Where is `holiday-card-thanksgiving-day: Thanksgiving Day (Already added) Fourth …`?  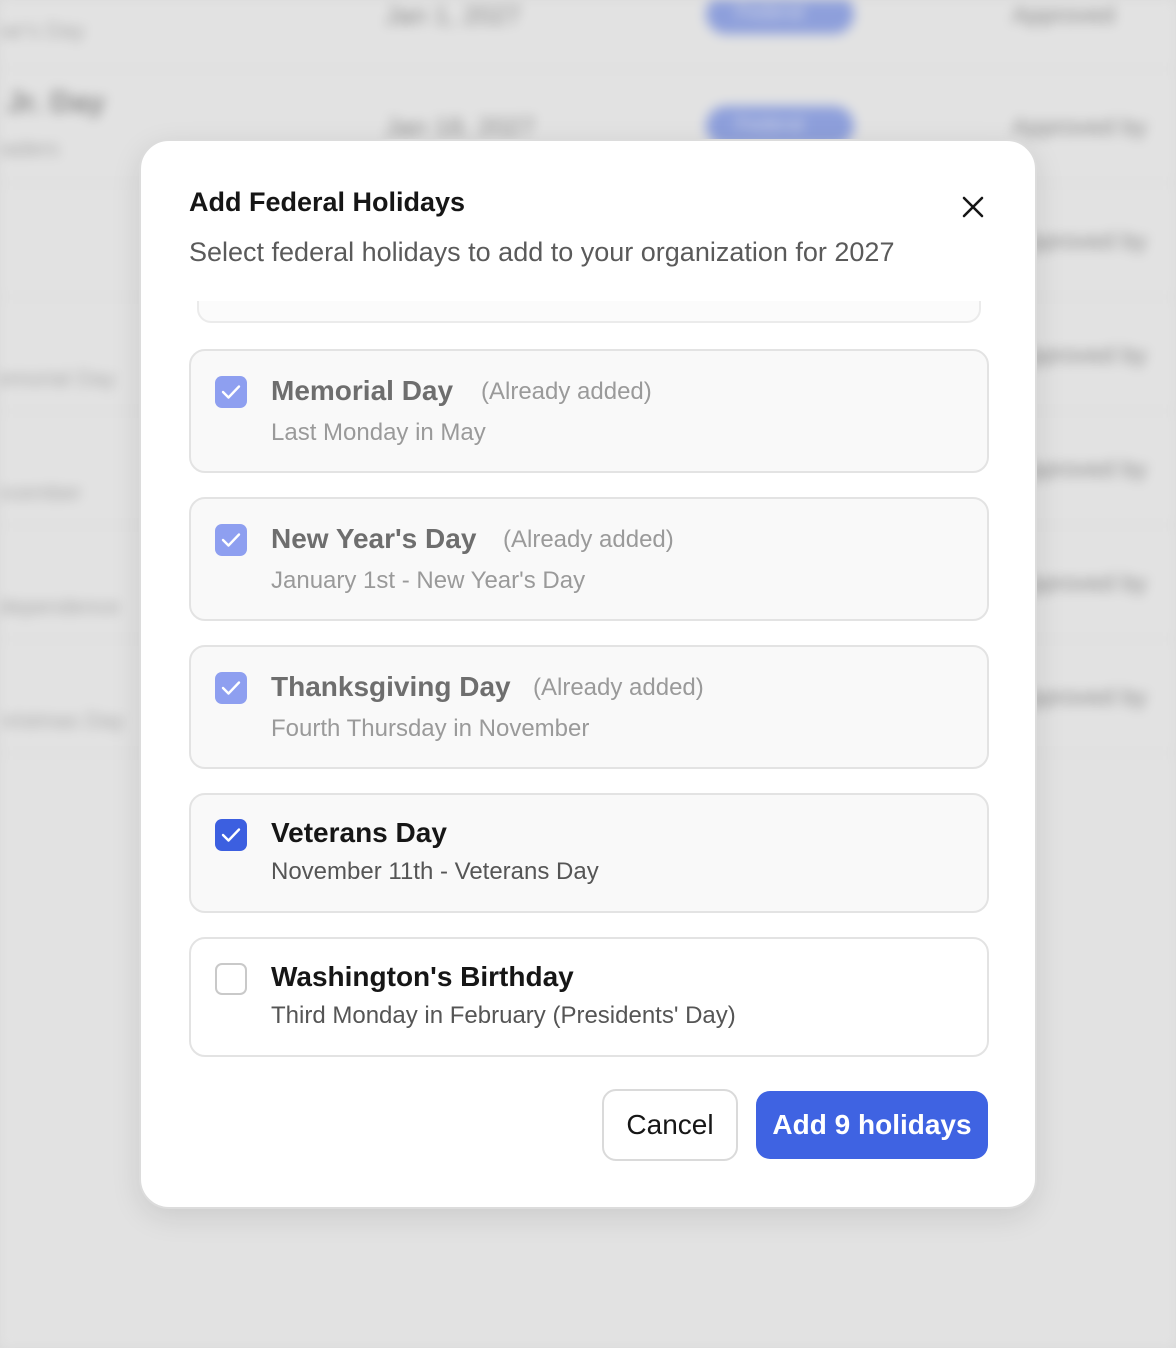
holiday-card-thanksgiving-day: Thanksgiving Day (Already added) Fourth … is located at coordinates (589, 707).